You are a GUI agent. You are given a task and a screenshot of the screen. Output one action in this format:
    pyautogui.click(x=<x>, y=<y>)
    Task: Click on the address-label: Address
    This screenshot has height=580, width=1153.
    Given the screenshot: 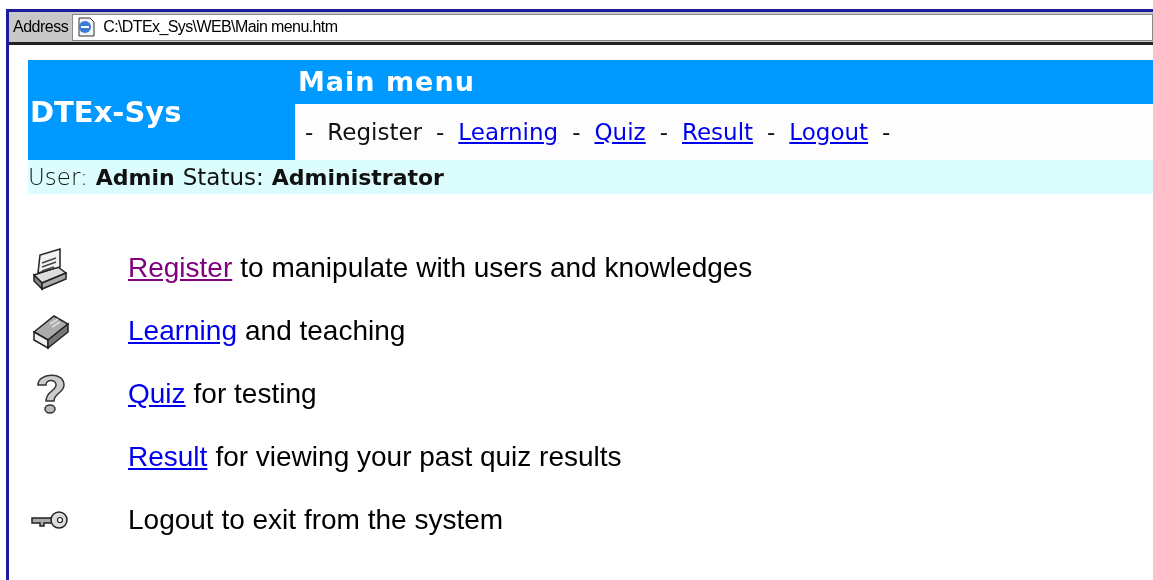 What is the action you would take?
    pyautogui.click(x=41, y=27)
    